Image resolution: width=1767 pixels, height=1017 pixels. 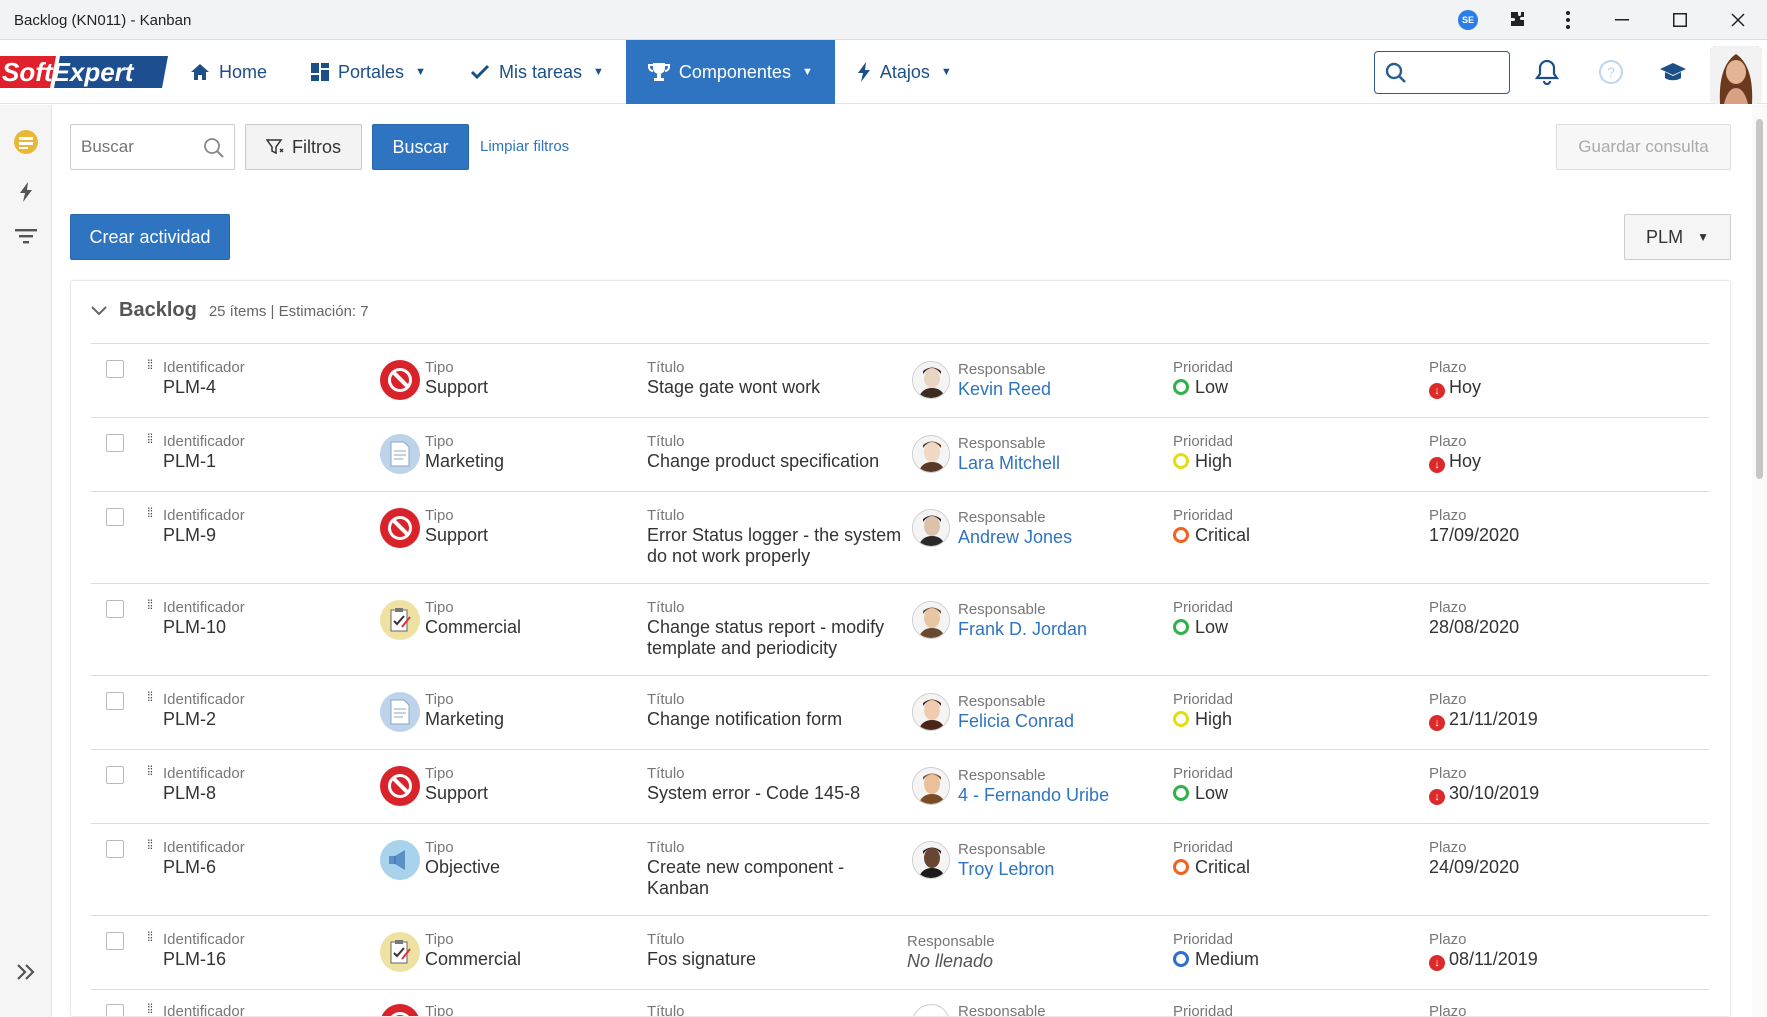 I want to click on search-input, so click(x=138, y=147).